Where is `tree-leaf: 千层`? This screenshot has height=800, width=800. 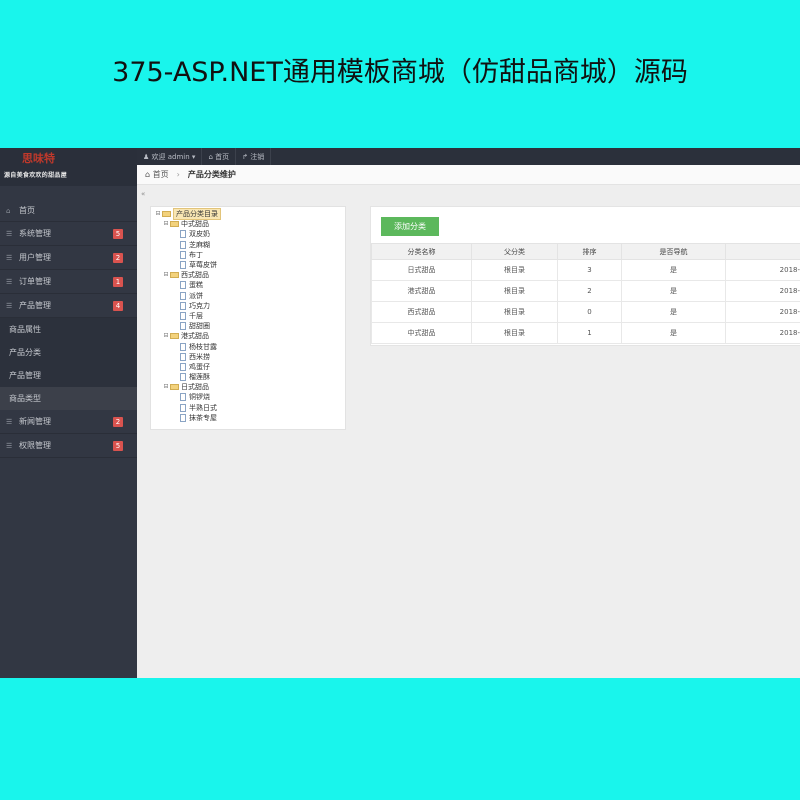
tree-leaf: 千层 is located at coordinates (248, 316).